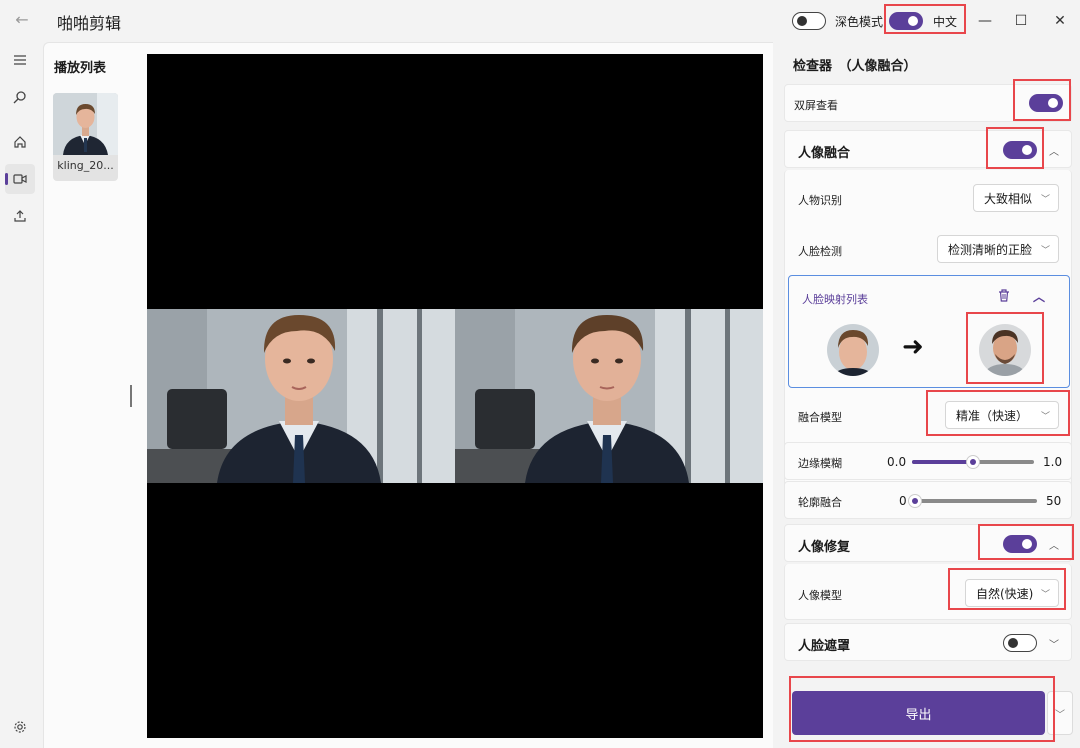  What do you see at coordinates (20, 179) in the screenshot?
I see `video-icon` at bounding box center [20, 179].